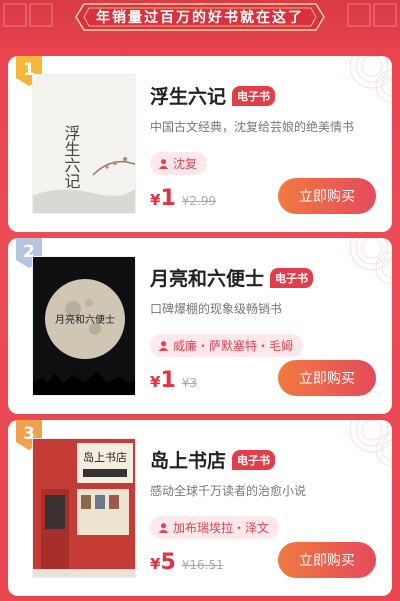 The width and height of the screenshot is (400, 601). I want to click on book-cover: 岛上书店, so click(84, 508).